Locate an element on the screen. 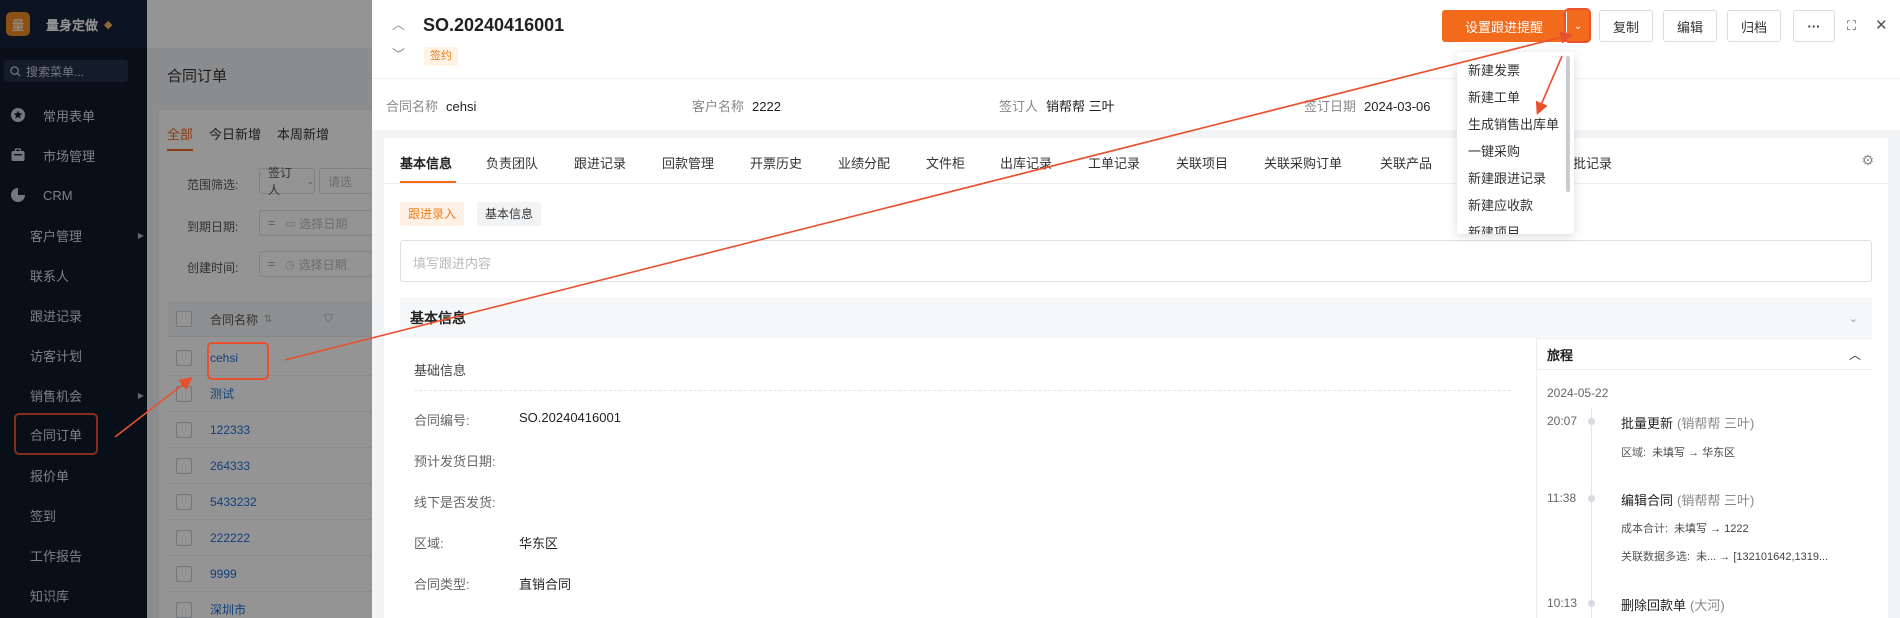  contract-link: 9999 is located at coordinates (223, 574).